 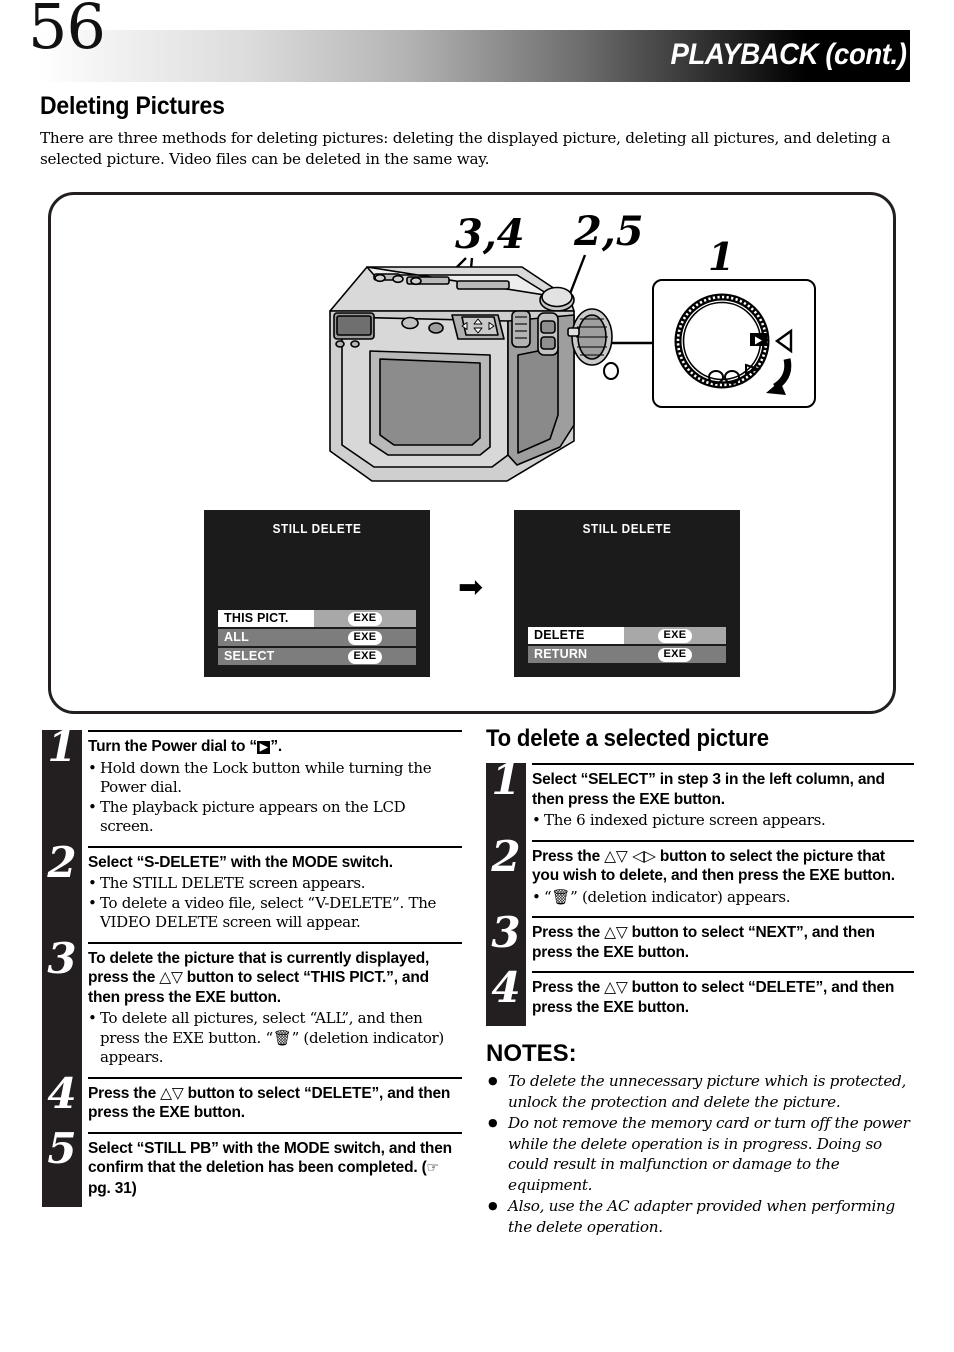 I want to click on rotate-arrow, so click(x=782, y=374).